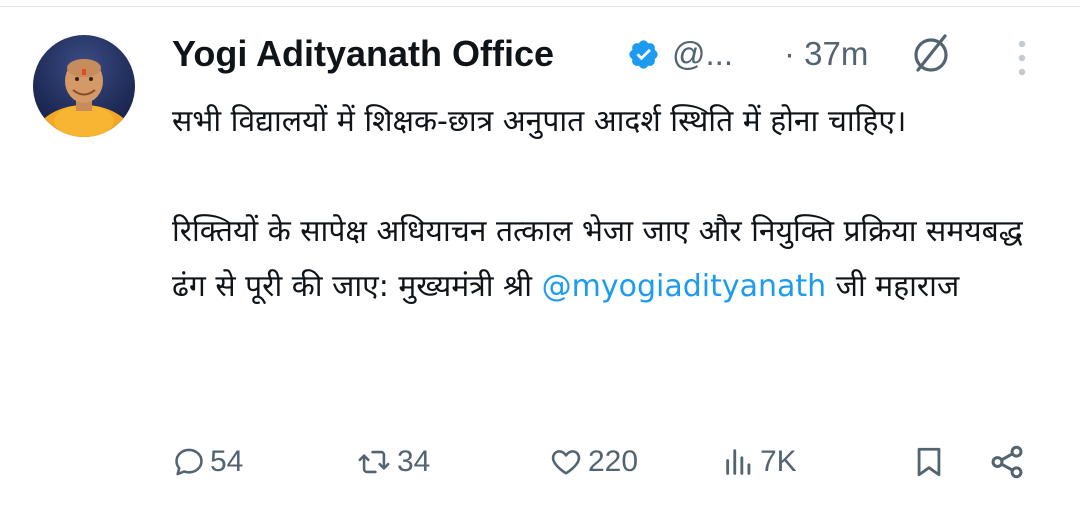 The image size is (1080, 515). I want to click on grok-icon, so click(931, 54).